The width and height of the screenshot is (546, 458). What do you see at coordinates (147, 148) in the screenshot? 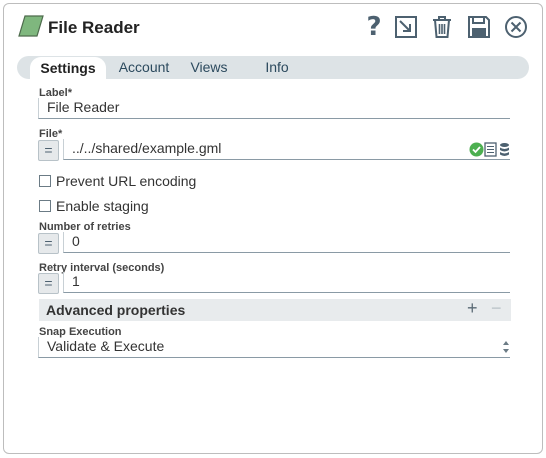
I see `file-value: ../../shared/example.gml` at bounding box center [147, 148].